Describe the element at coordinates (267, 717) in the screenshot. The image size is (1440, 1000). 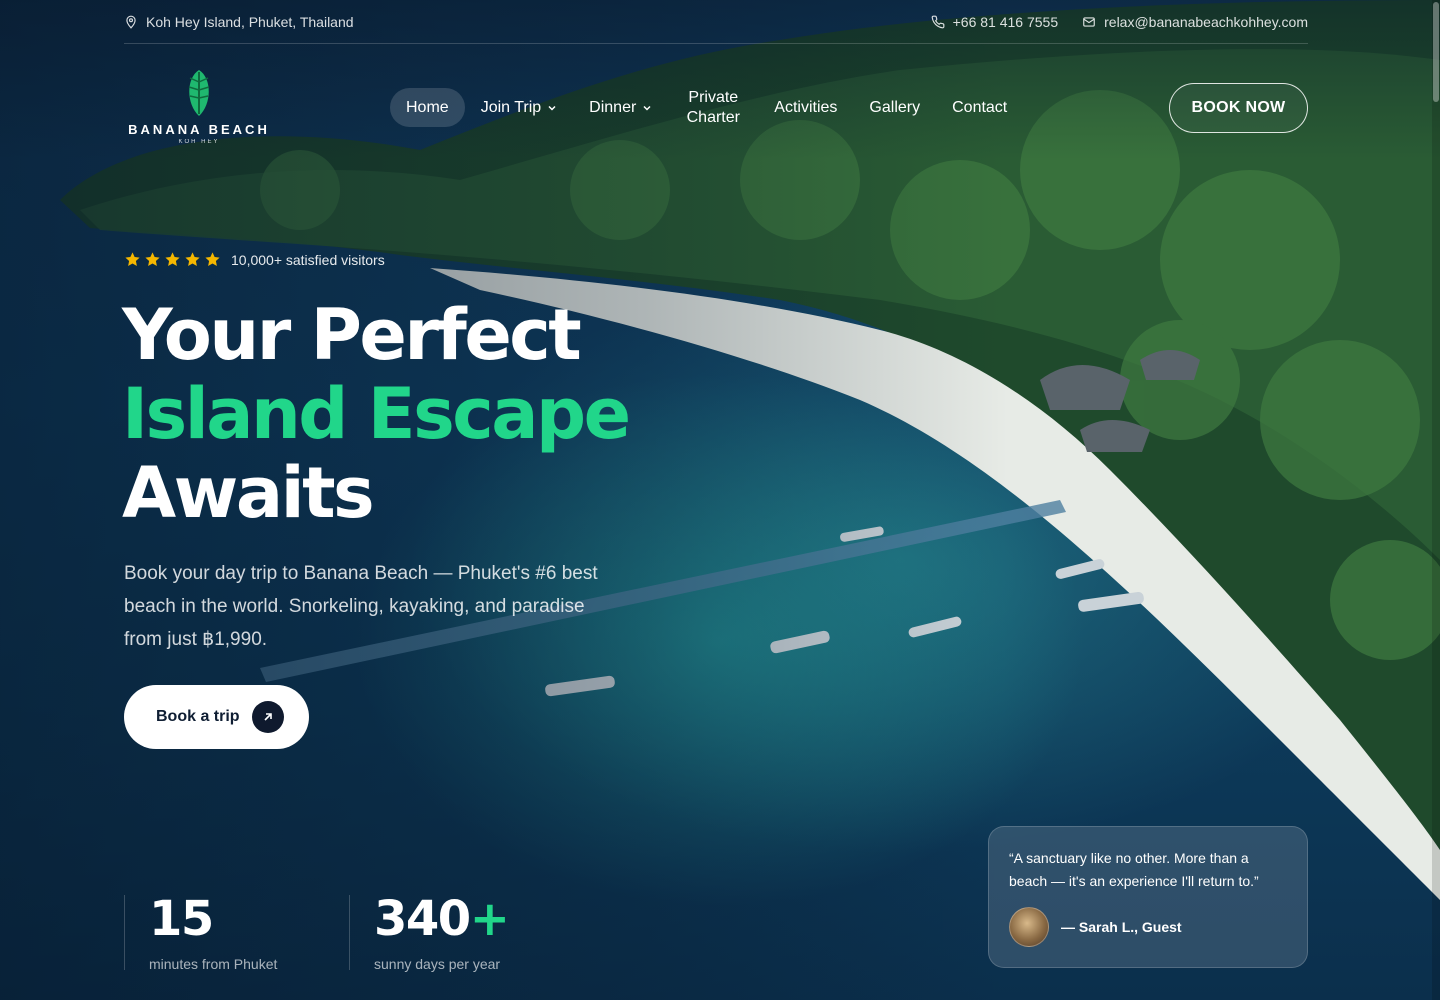
I see `arrow-up-right-icon` at that location.